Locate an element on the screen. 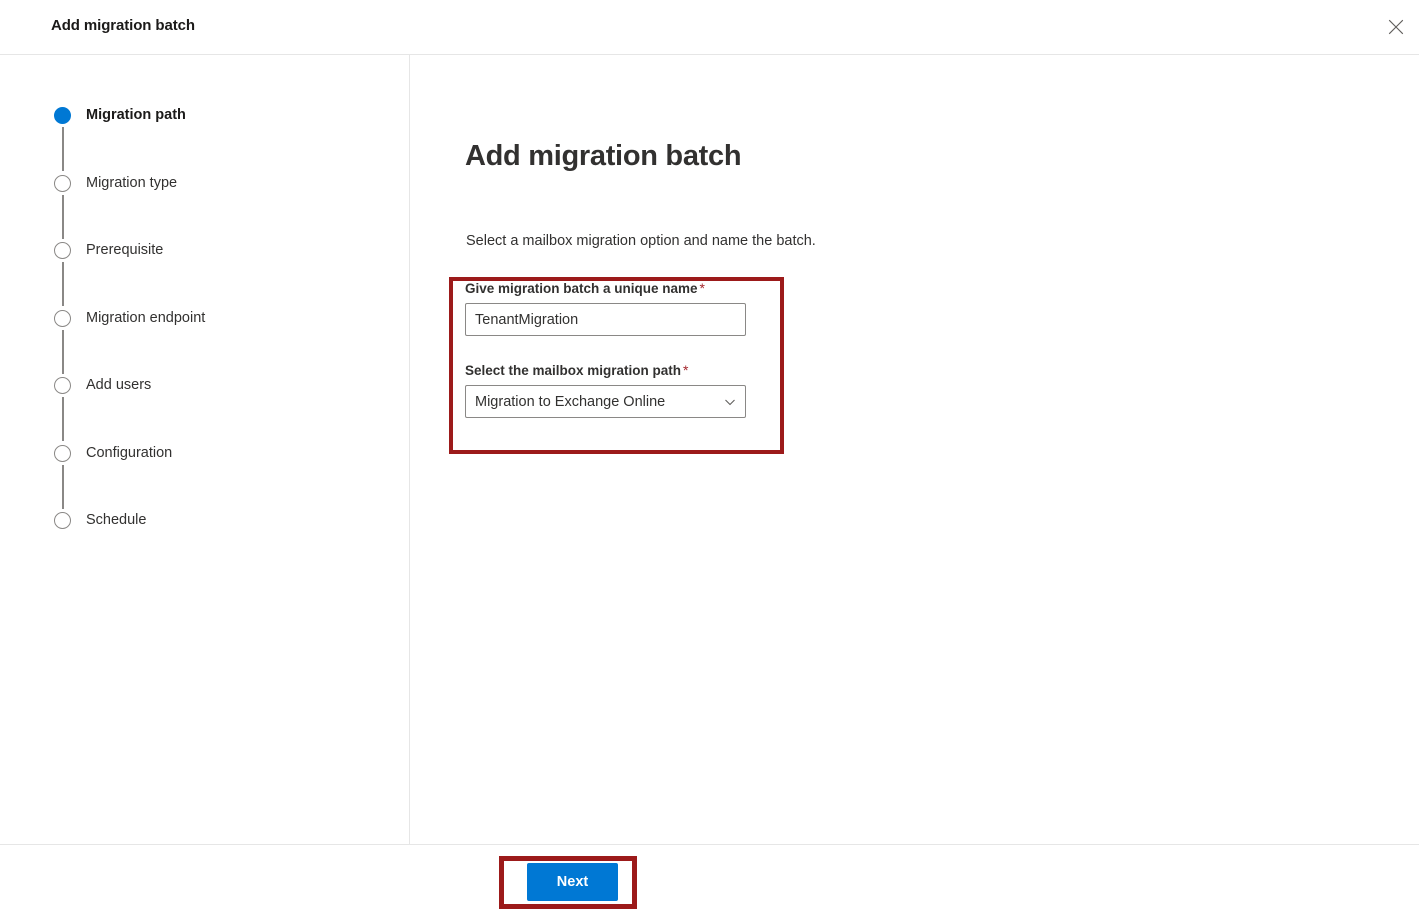 This screenshot has height=910, width=1419. batch-name-label-text: Give migration batch a unique name is located at coordinates (581, 288).